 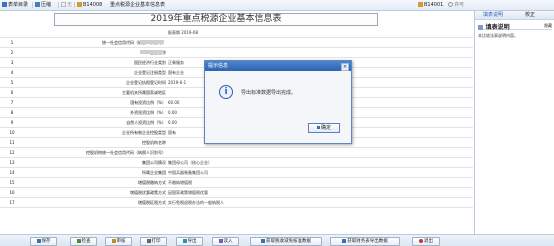 What do you see at coordinates (515, 26) in the screenshot?
I see `side-panel-header: 填表说明 隐藏` at bounding box center [515, 26].